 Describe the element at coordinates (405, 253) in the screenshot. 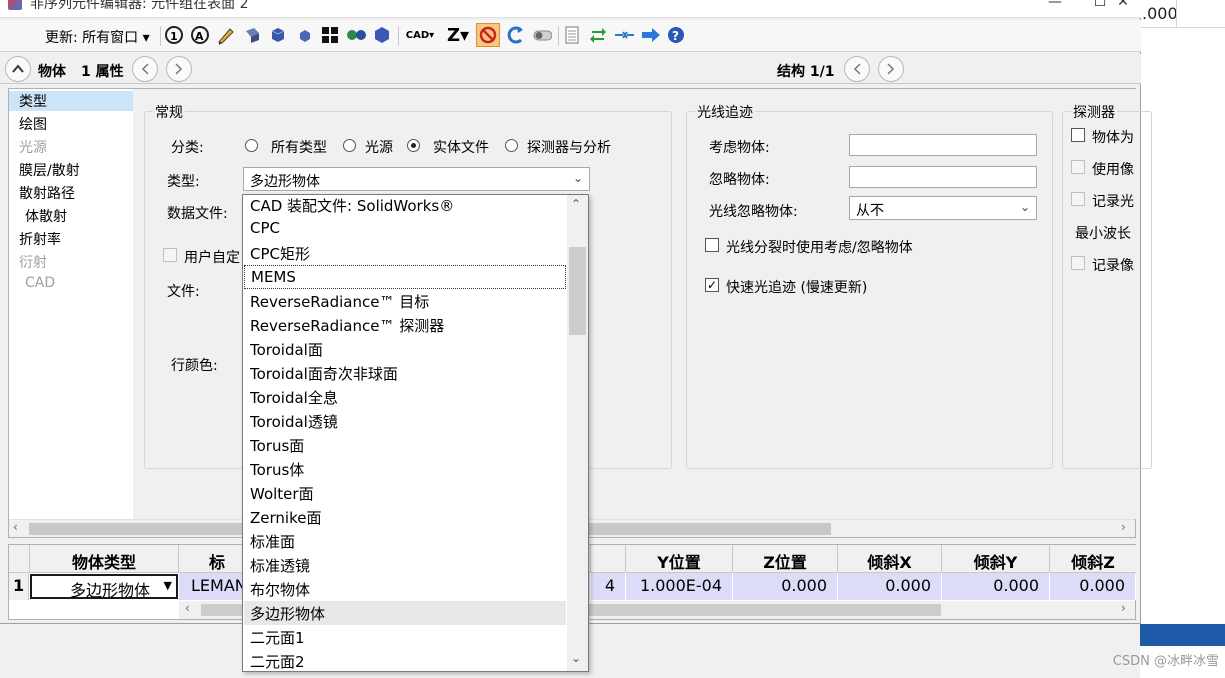

I see `dropdown-option: CPC矩形` at that location.